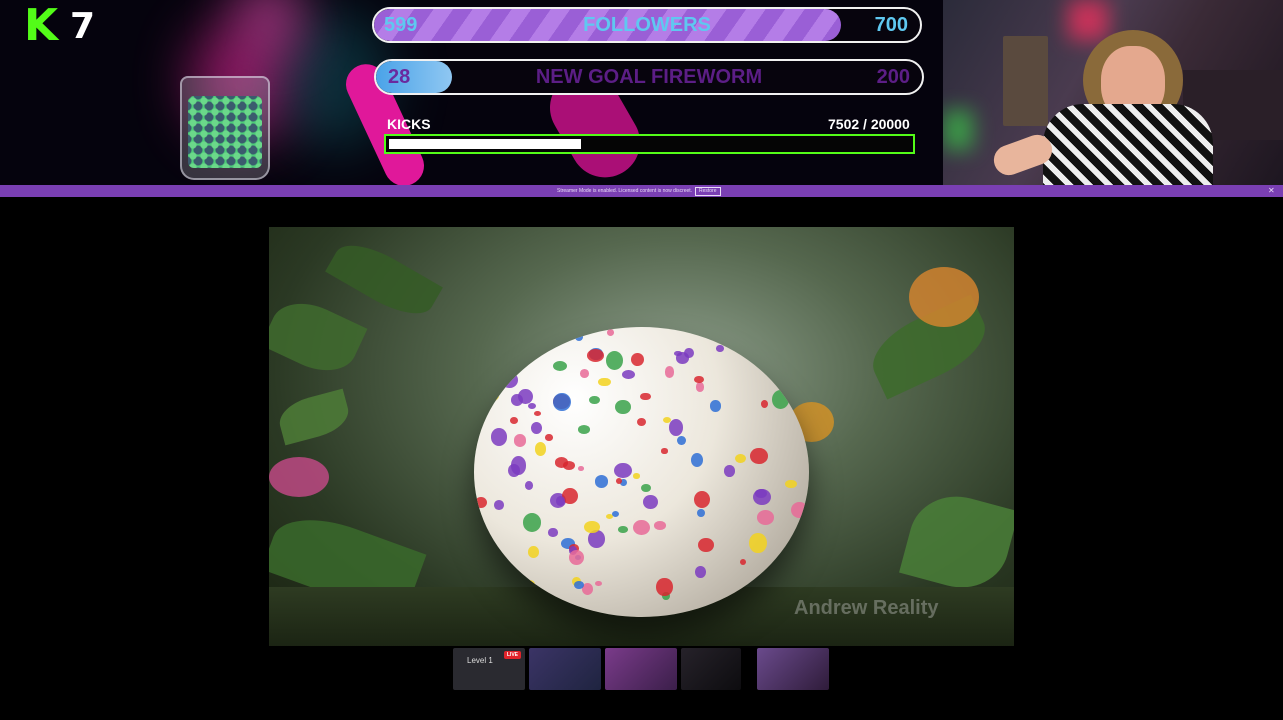 The image size is (1283, 720). I want to click on notice-restore-button: Restore, so click(708, 191).